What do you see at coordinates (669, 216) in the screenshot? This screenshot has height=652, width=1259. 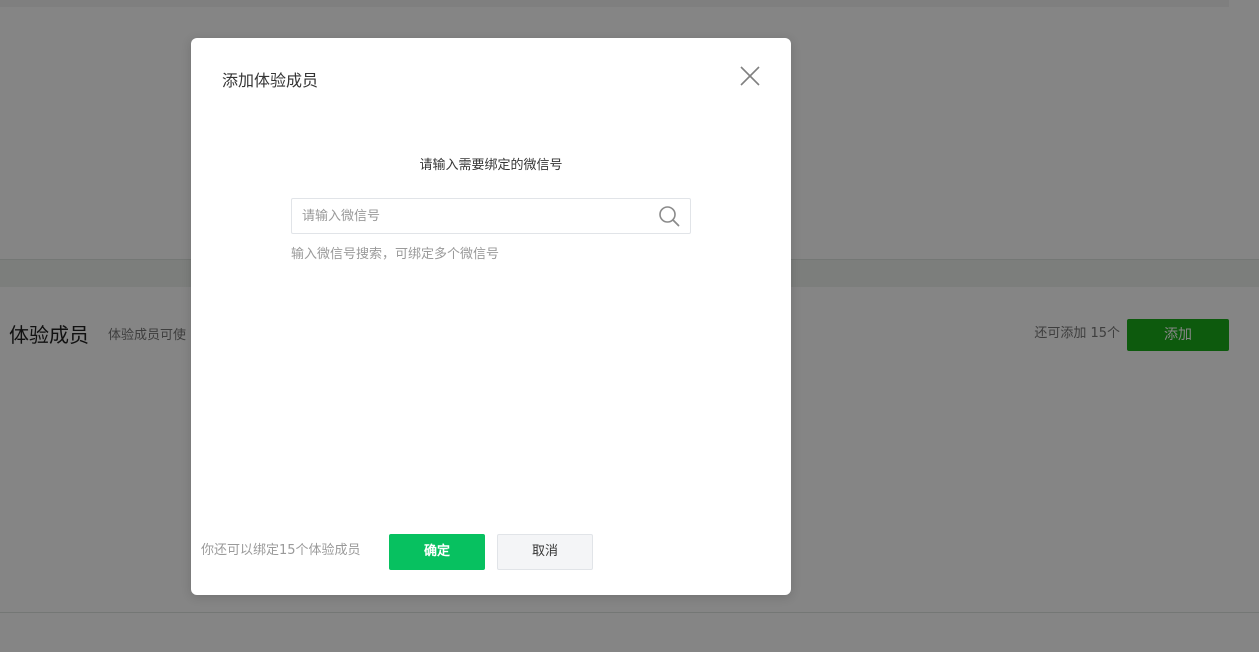 I see `search-icon` at bounding box center [669, 216].